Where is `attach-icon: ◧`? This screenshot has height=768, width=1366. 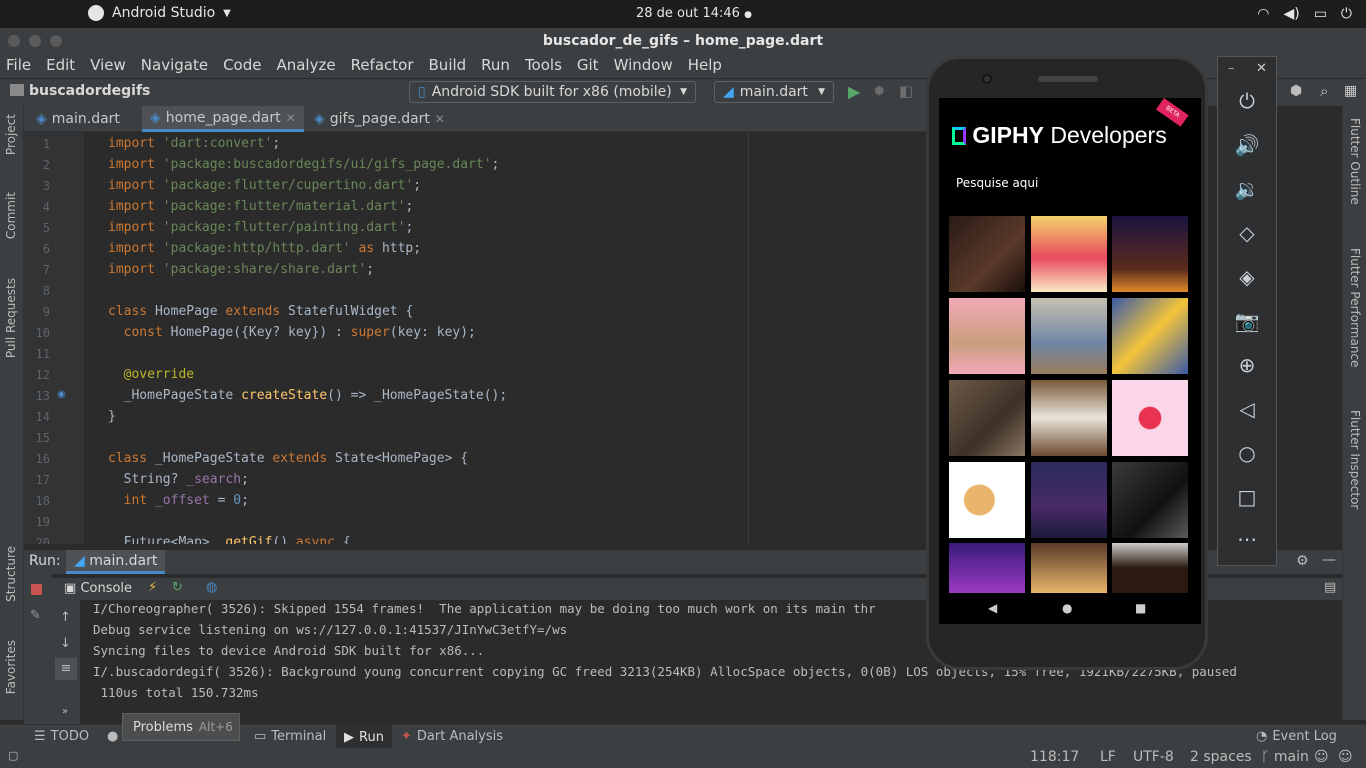
attach-icon: ◧ is located at coordinates (906, 91).